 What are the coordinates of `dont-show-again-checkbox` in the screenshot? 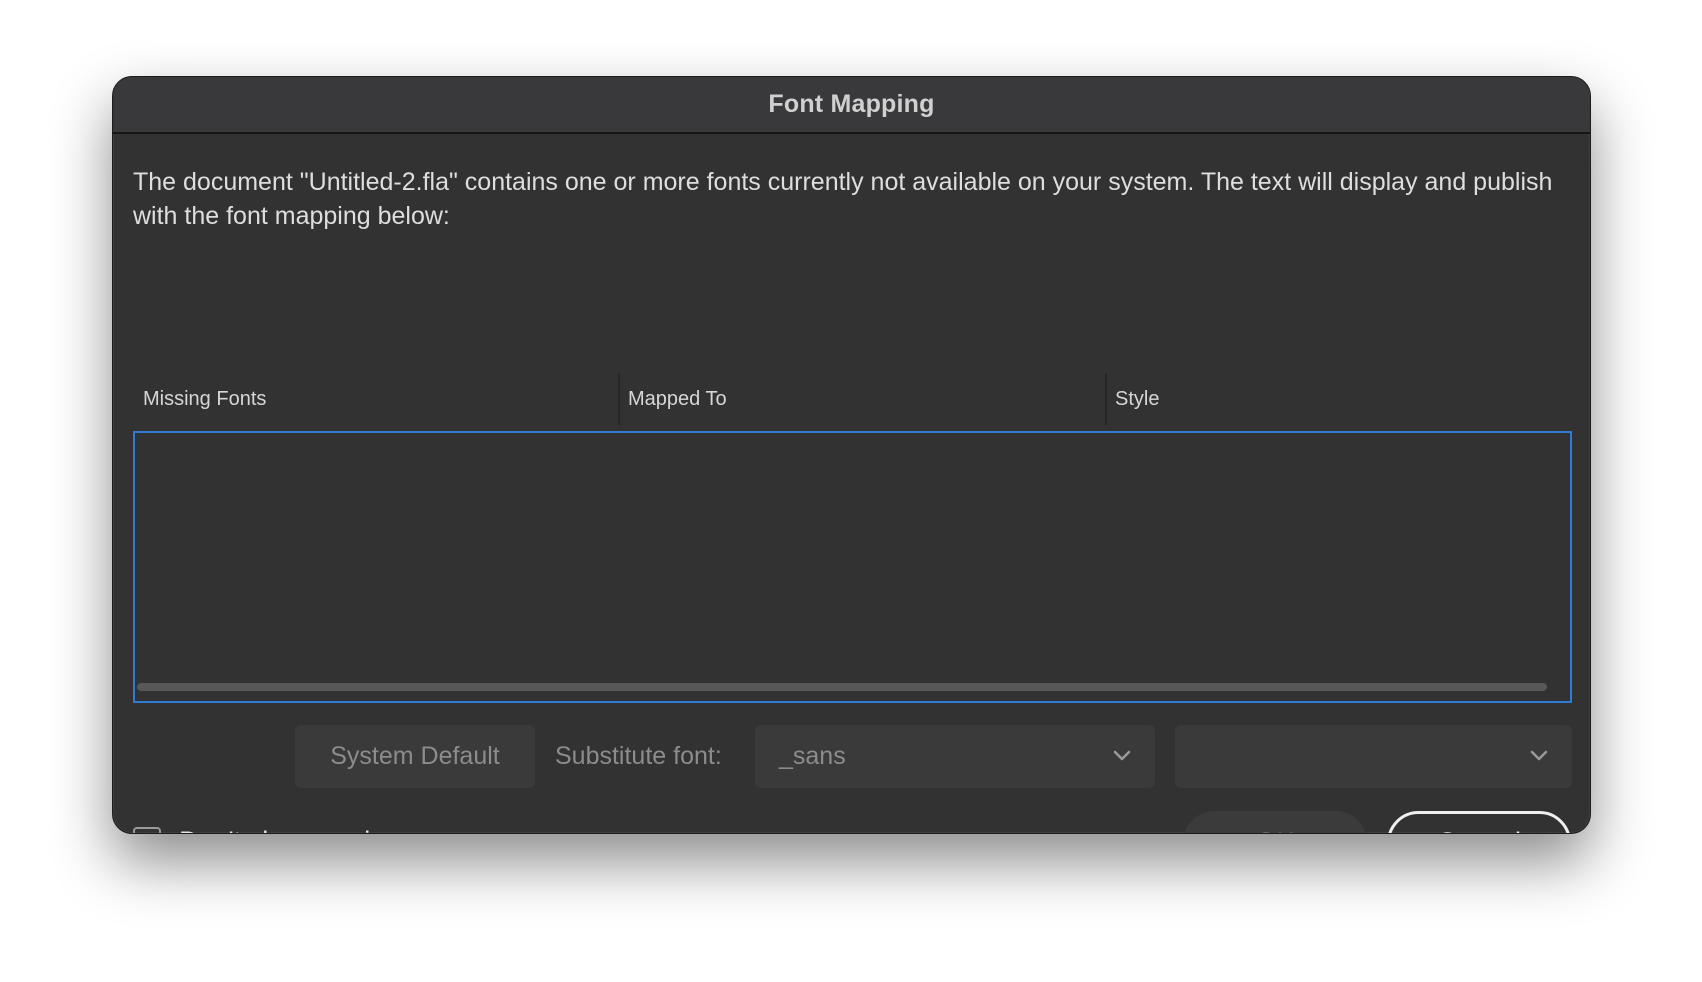 It's located at (147, 830).